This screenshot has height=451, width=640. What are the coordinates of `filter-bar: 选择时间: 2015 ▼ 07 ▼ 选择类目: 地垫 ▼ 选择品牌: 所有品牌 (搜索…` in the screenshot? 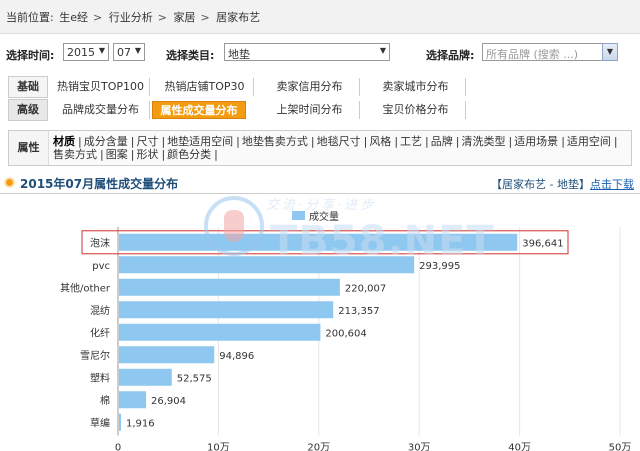 It's located at (320, 53).